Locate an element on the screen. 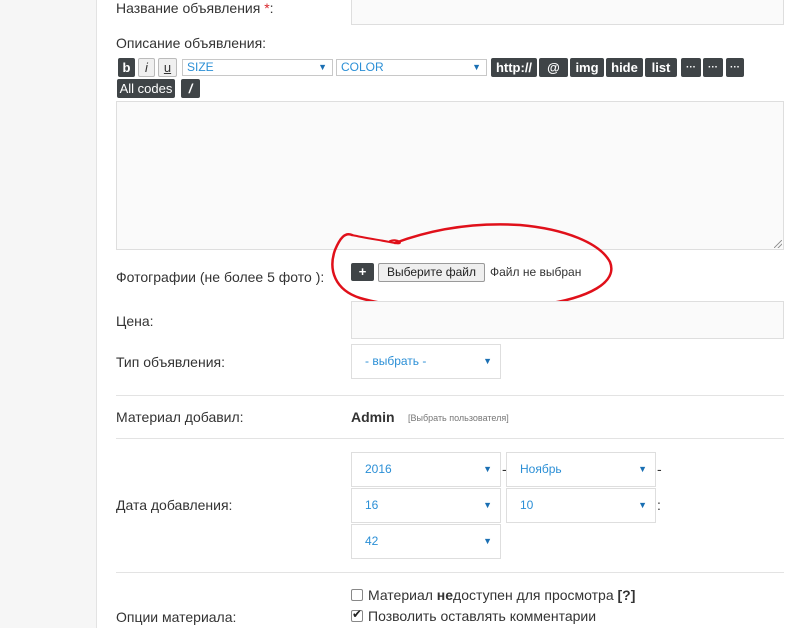  choose-file-button: Выберите файл is located at coordinates (431, 272).